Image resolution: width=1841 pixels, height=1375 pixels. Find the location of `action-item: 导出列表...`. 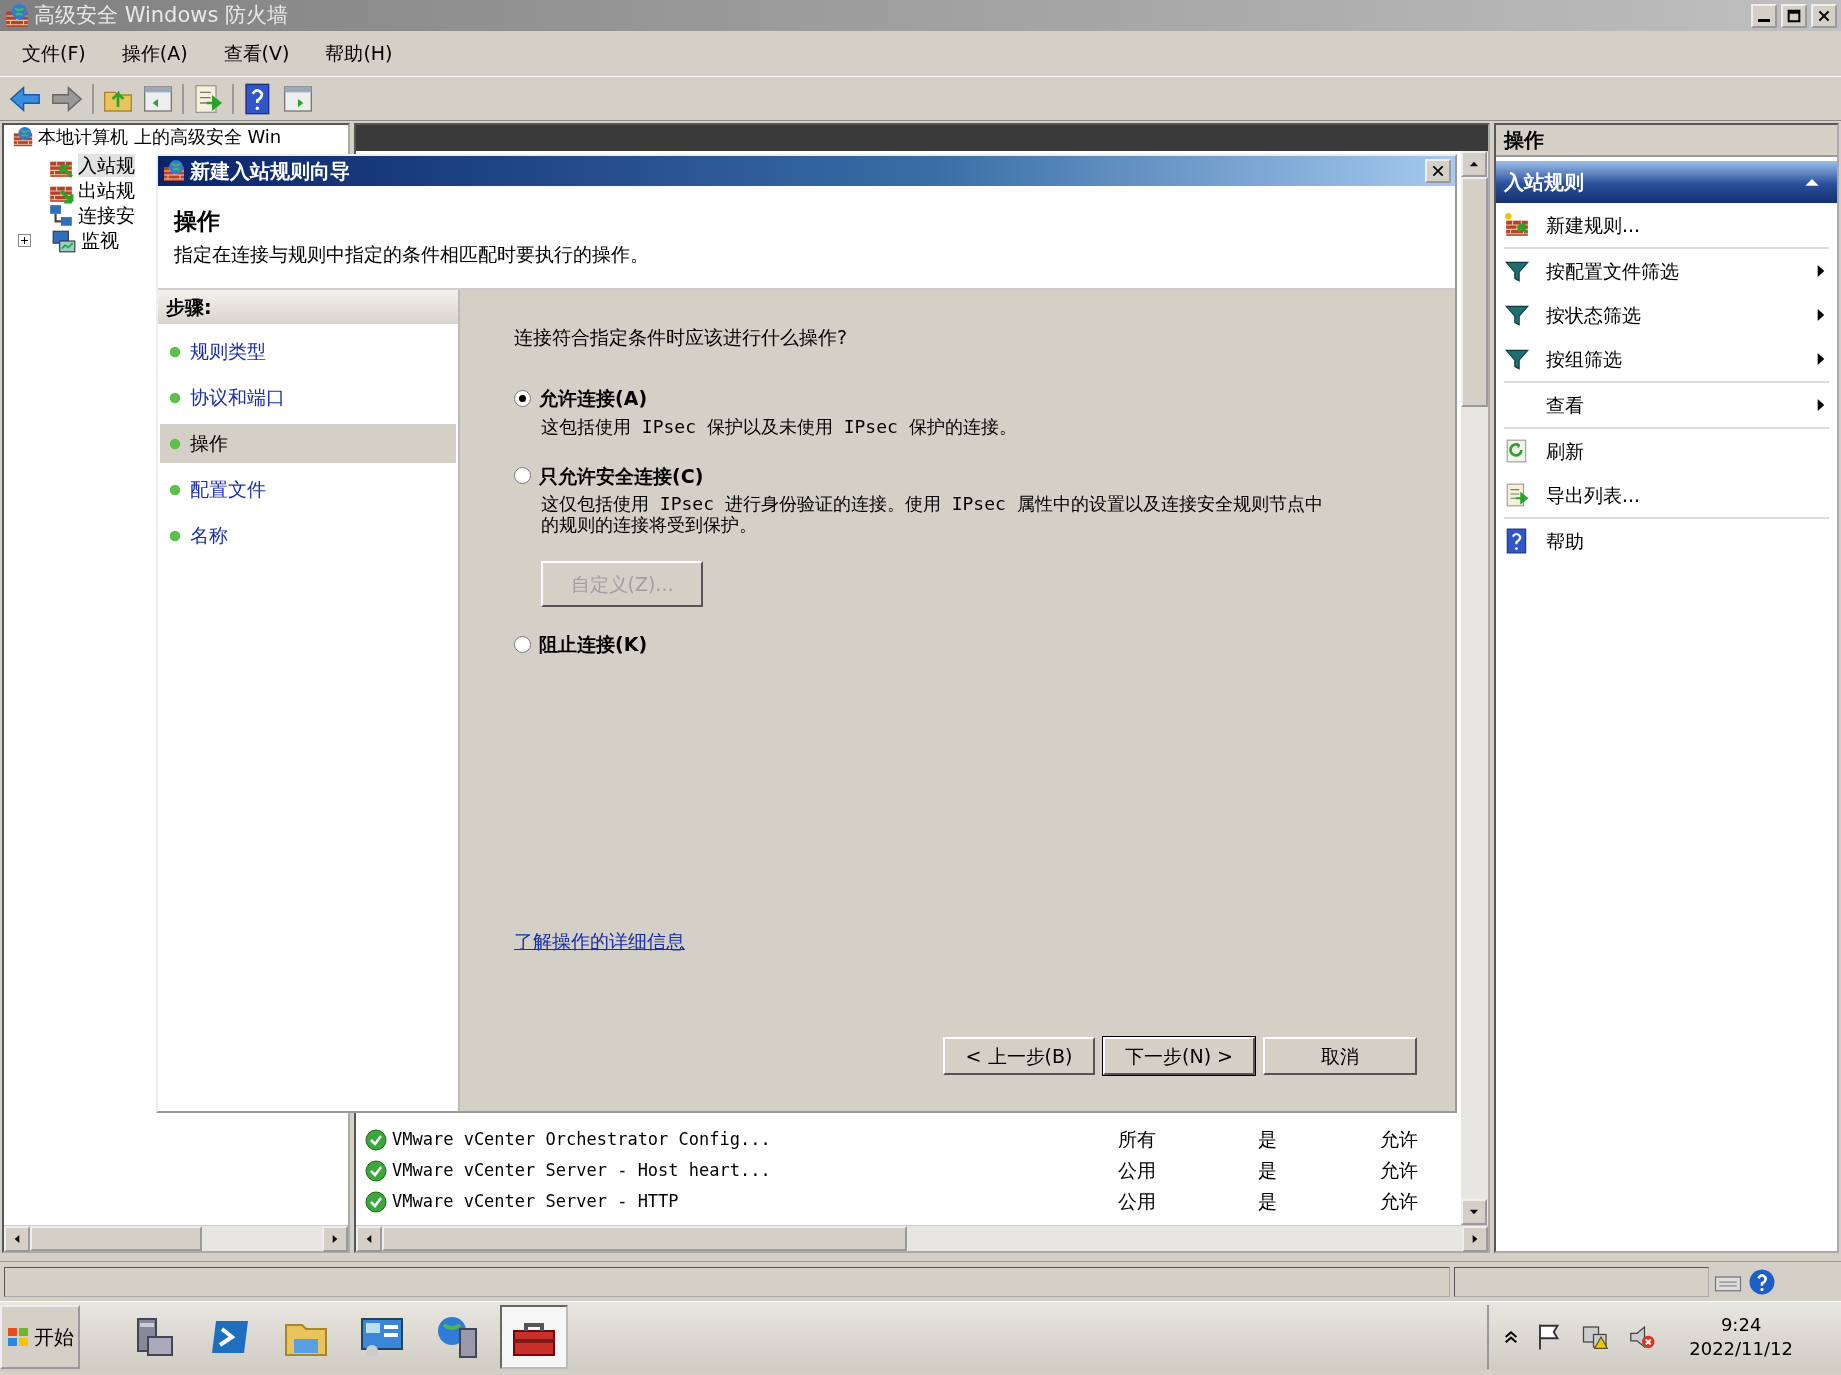

action-item: 导出列表... is located at coordinates (1687, 495).